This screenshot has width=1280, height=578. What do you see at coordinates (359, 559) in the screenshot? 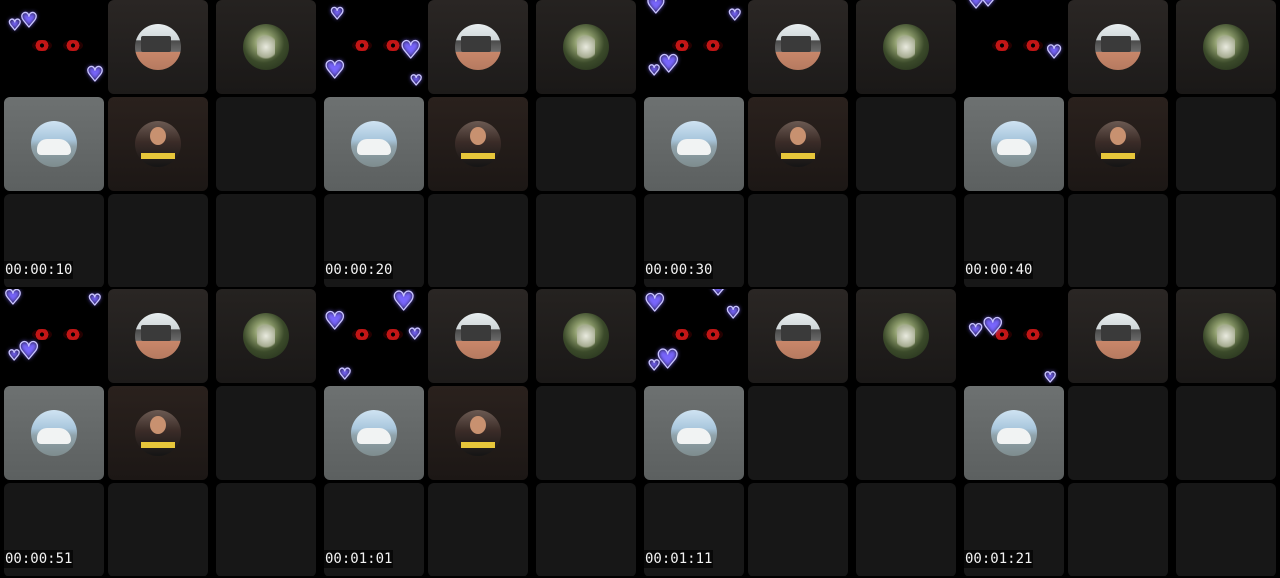
I see `timestamp: 00:01:01` at bounding box center [359, 559].